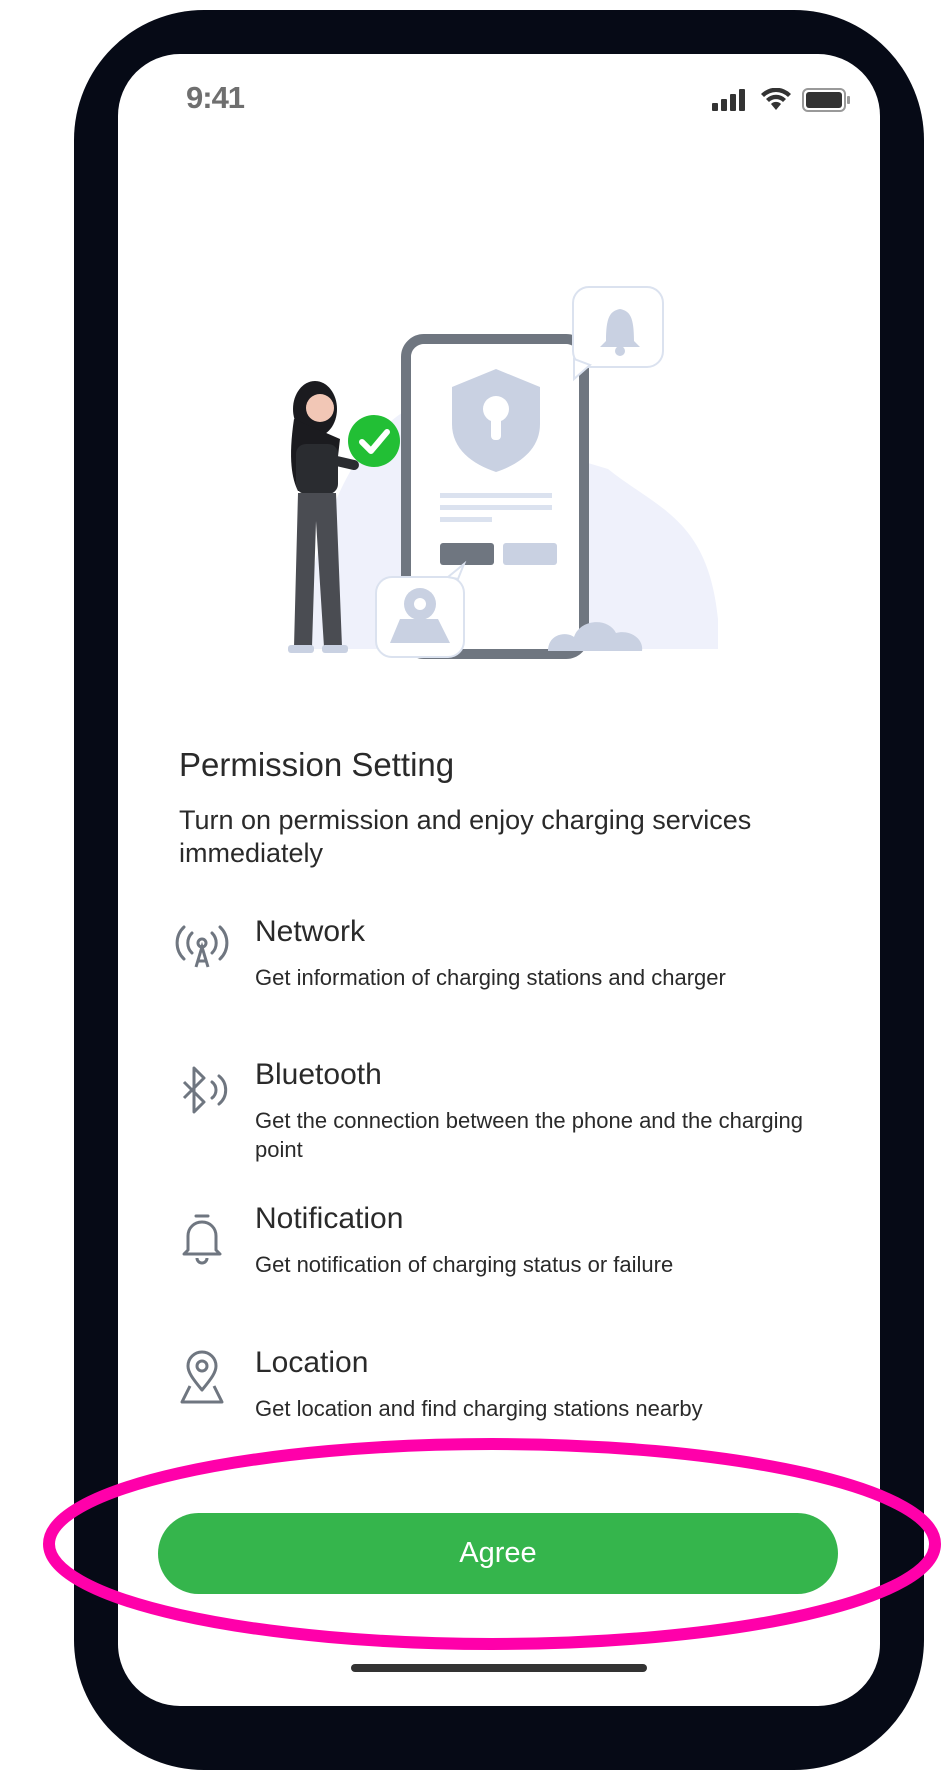 The width and height of the screenshot is (945, 1770). Describe the element at coordinates (498, 1553) in the screenshot. I see `agree-button: Agree` at that location.